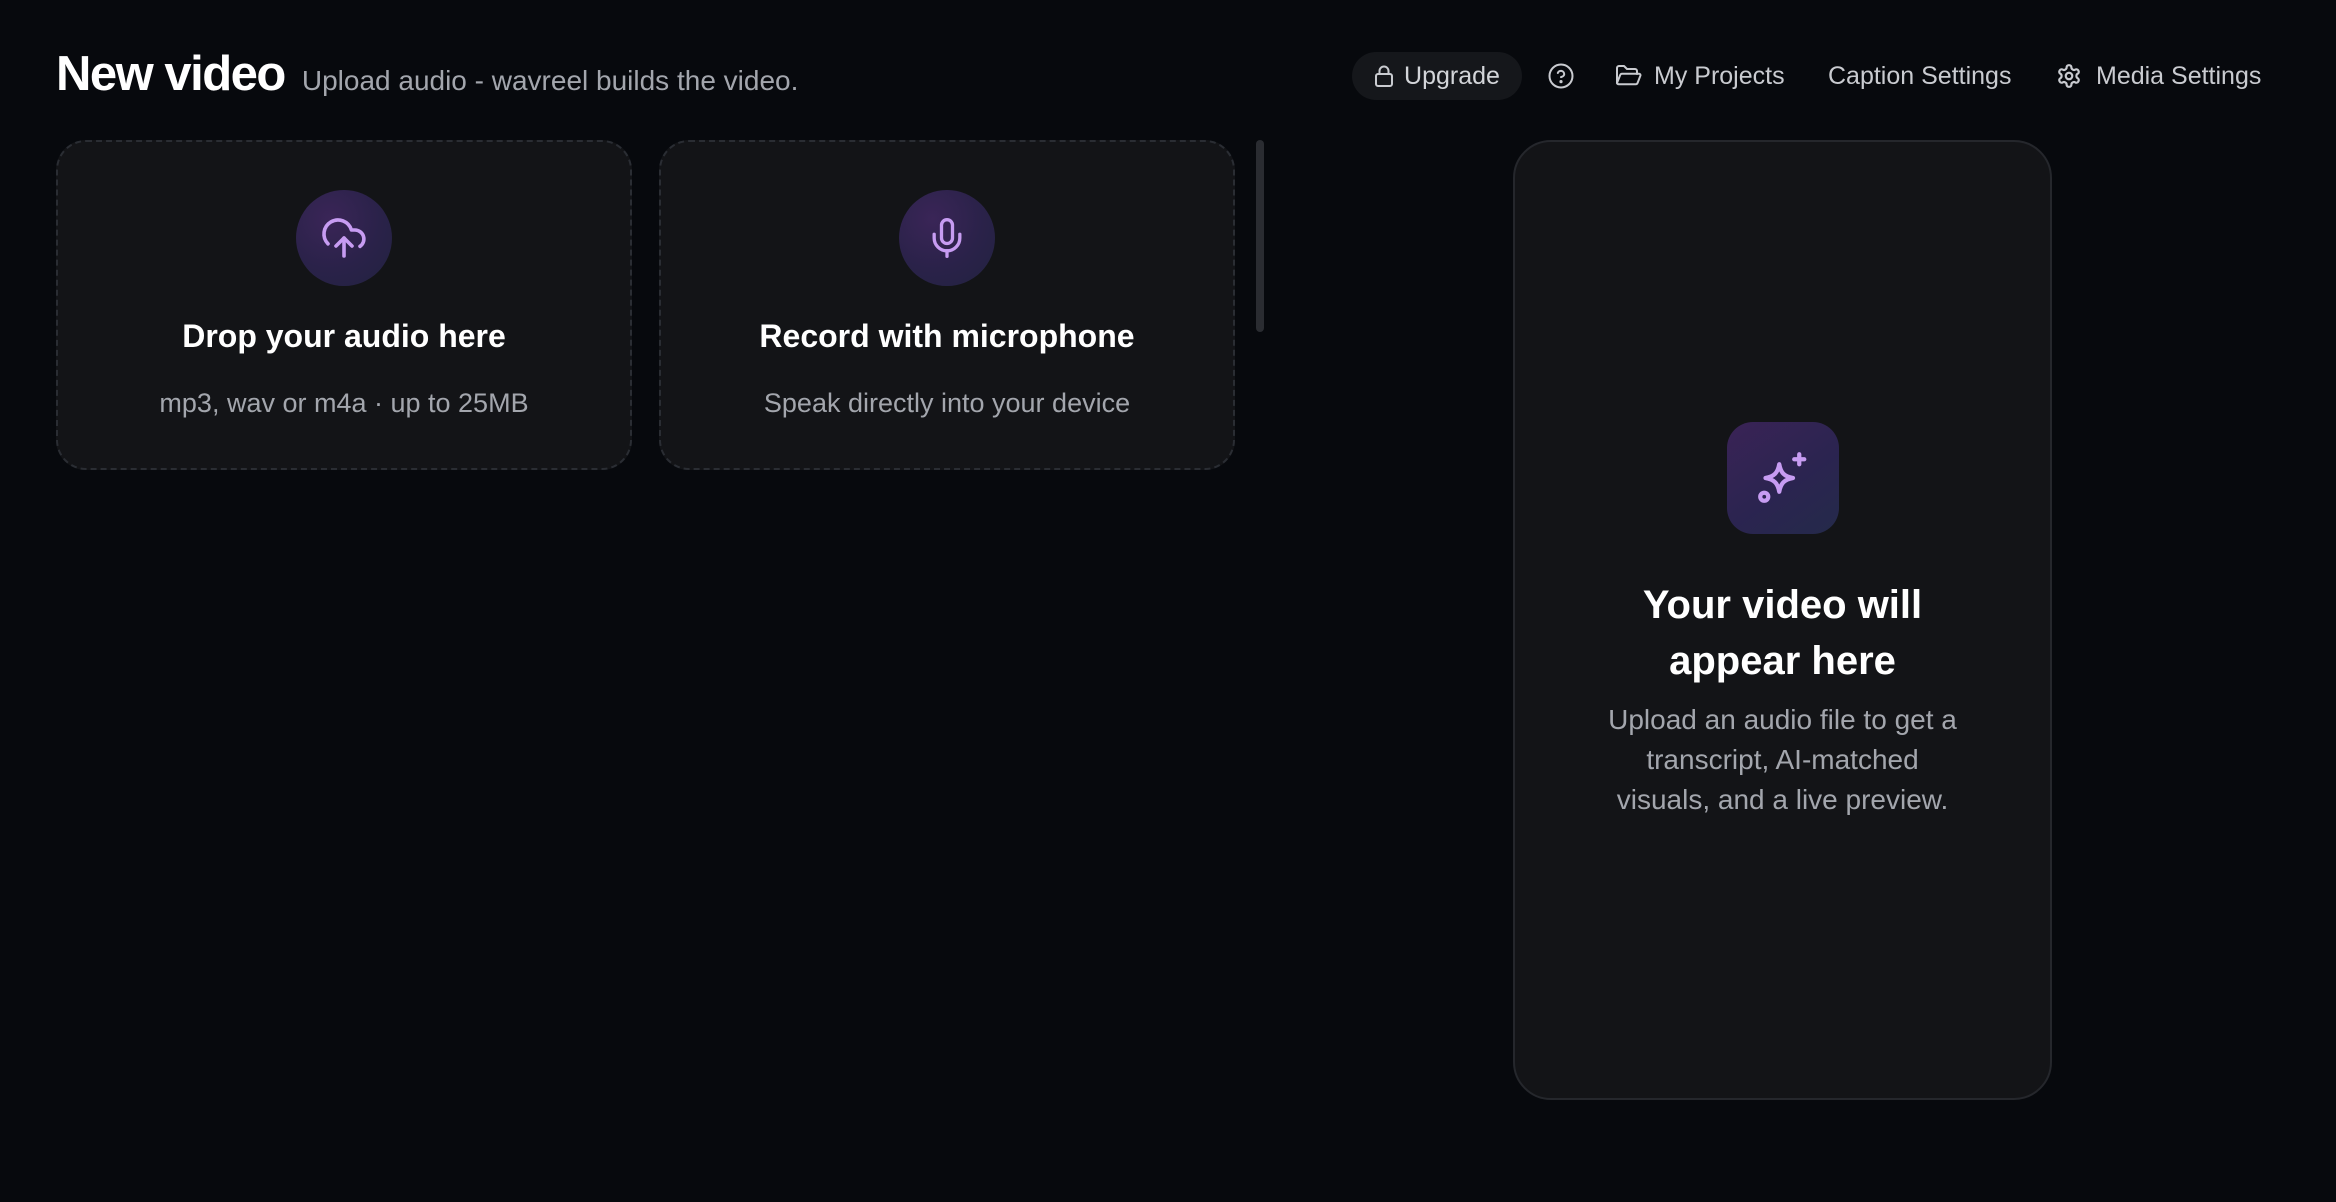 This screenshot has width=2336, height=1202. Describe the element at coordinates (171, 74) in the screenshot. I see `page-title: New video` at that location.